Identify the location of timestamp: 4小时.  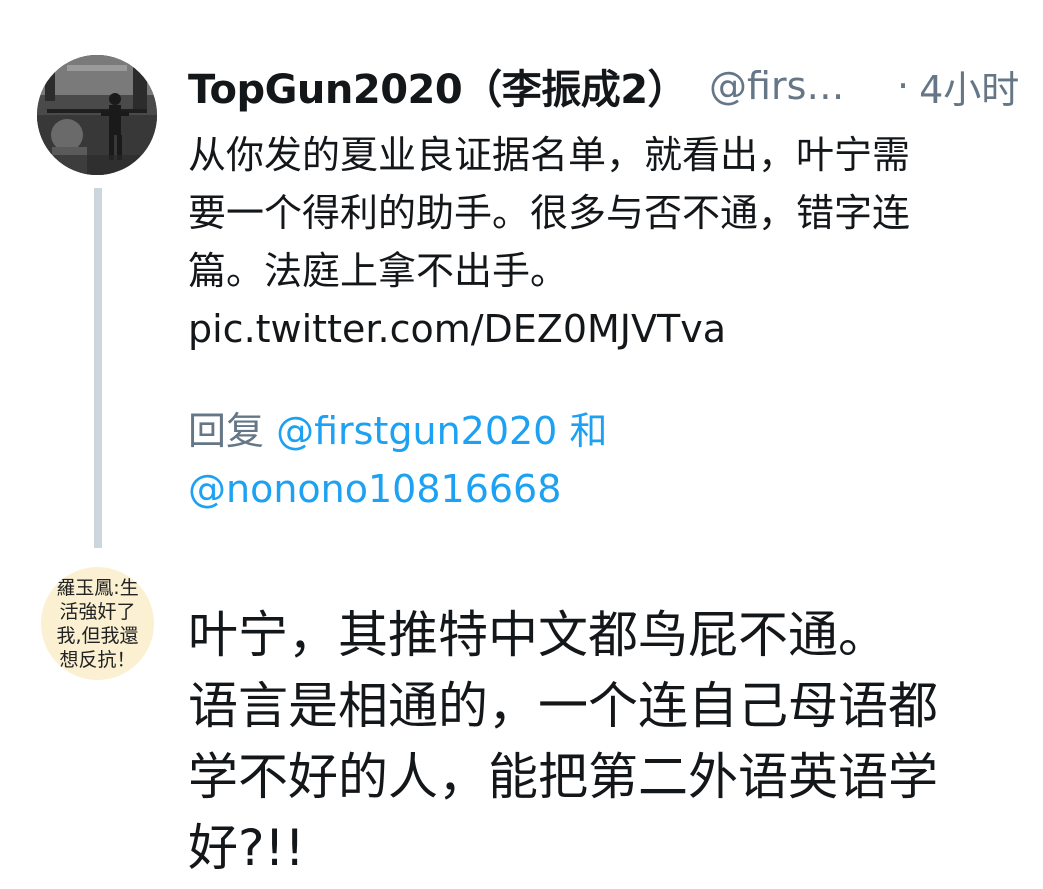
(969, 86).